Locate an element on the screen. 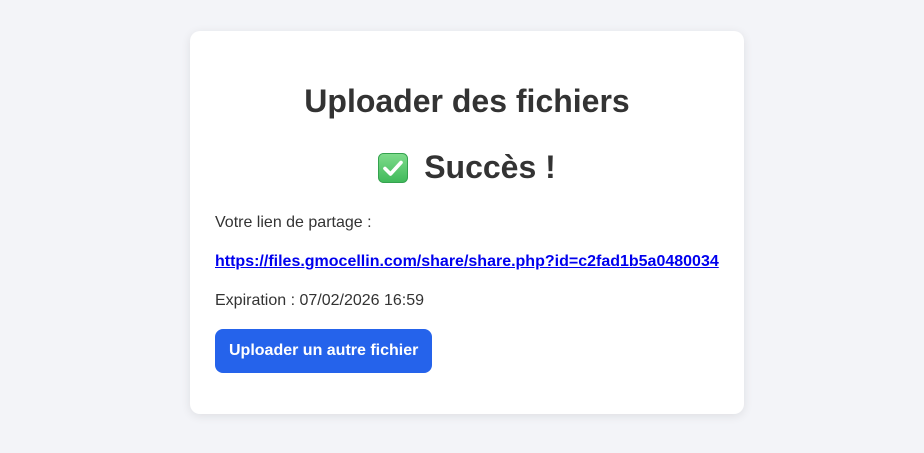  check-mark-icon is located at coordinates (393, 168).